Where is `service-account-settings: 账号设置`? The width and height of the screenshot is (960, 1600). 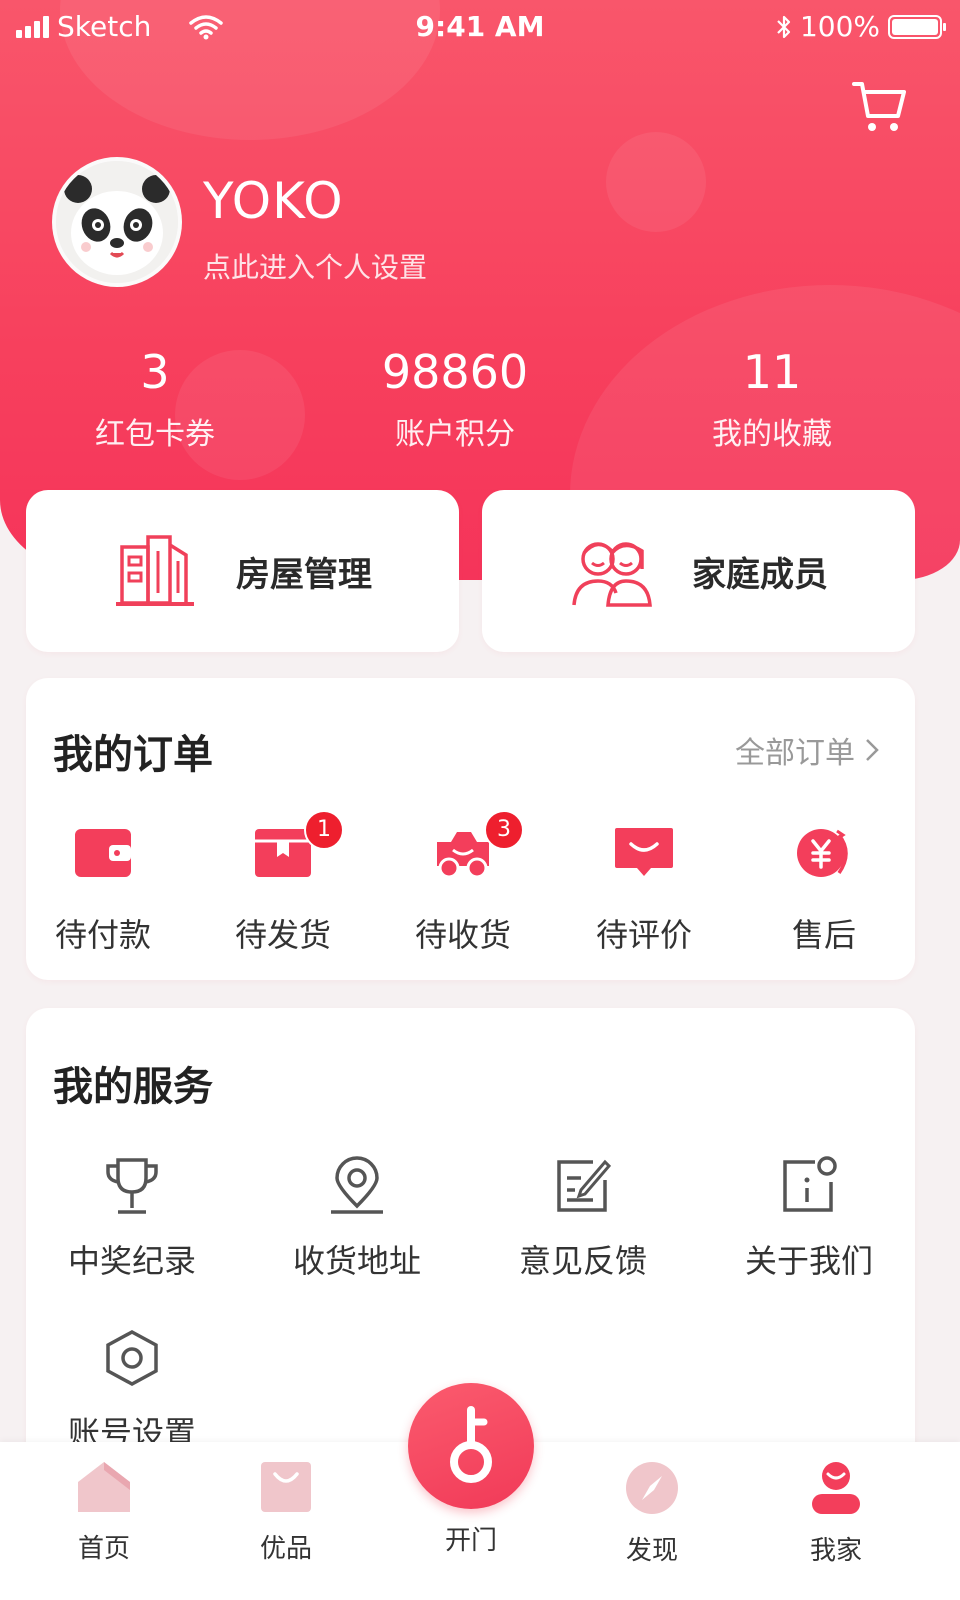 service-account-settings: 账号设置 is located at coordinates (132, 1391).